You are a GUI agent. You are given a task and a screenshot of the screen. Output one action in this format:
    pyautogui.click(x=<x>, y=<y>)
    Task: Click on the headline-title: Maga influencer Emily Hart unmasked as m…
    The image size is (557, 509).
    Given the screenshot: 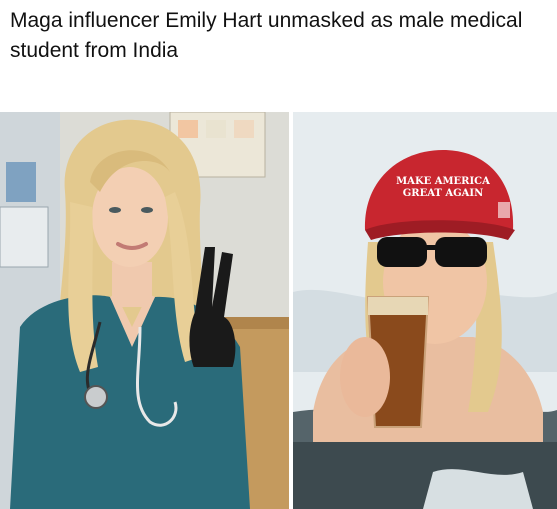 What is the action you would take?
    pyautogui.click(x=280, y=36)
    